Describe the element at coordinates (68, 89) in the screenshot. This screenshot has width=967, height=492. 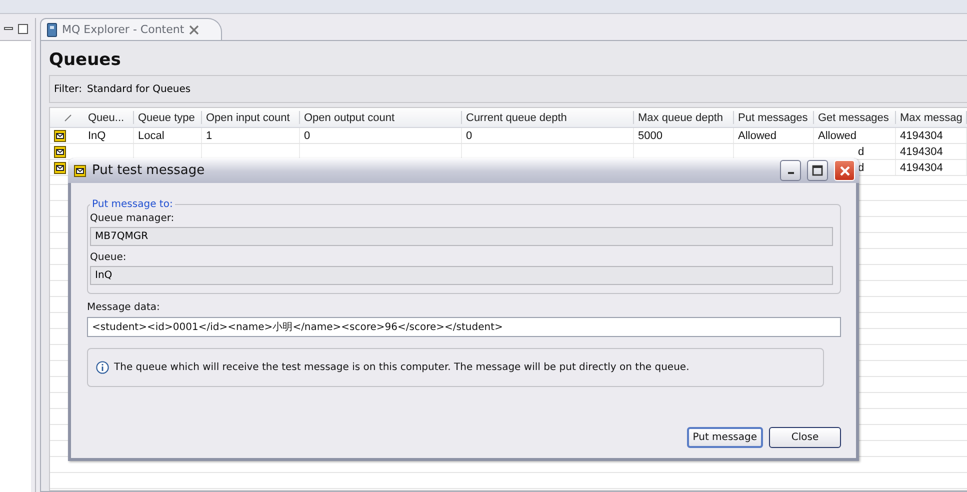
I see `filter-label: Filter:` at that location.